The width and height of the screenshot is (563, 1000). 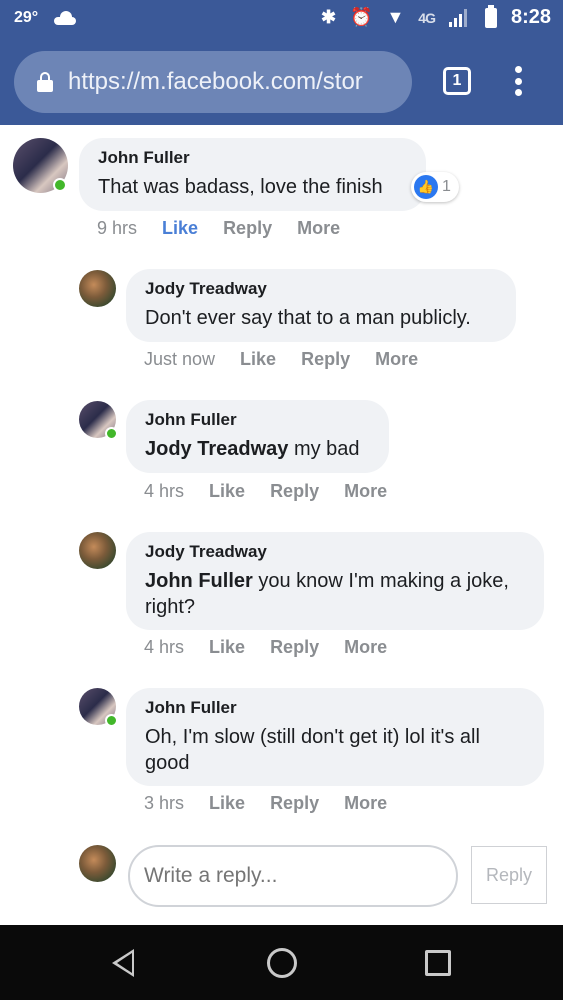 I want to click on lock-icon, so click(x=45, y=82).